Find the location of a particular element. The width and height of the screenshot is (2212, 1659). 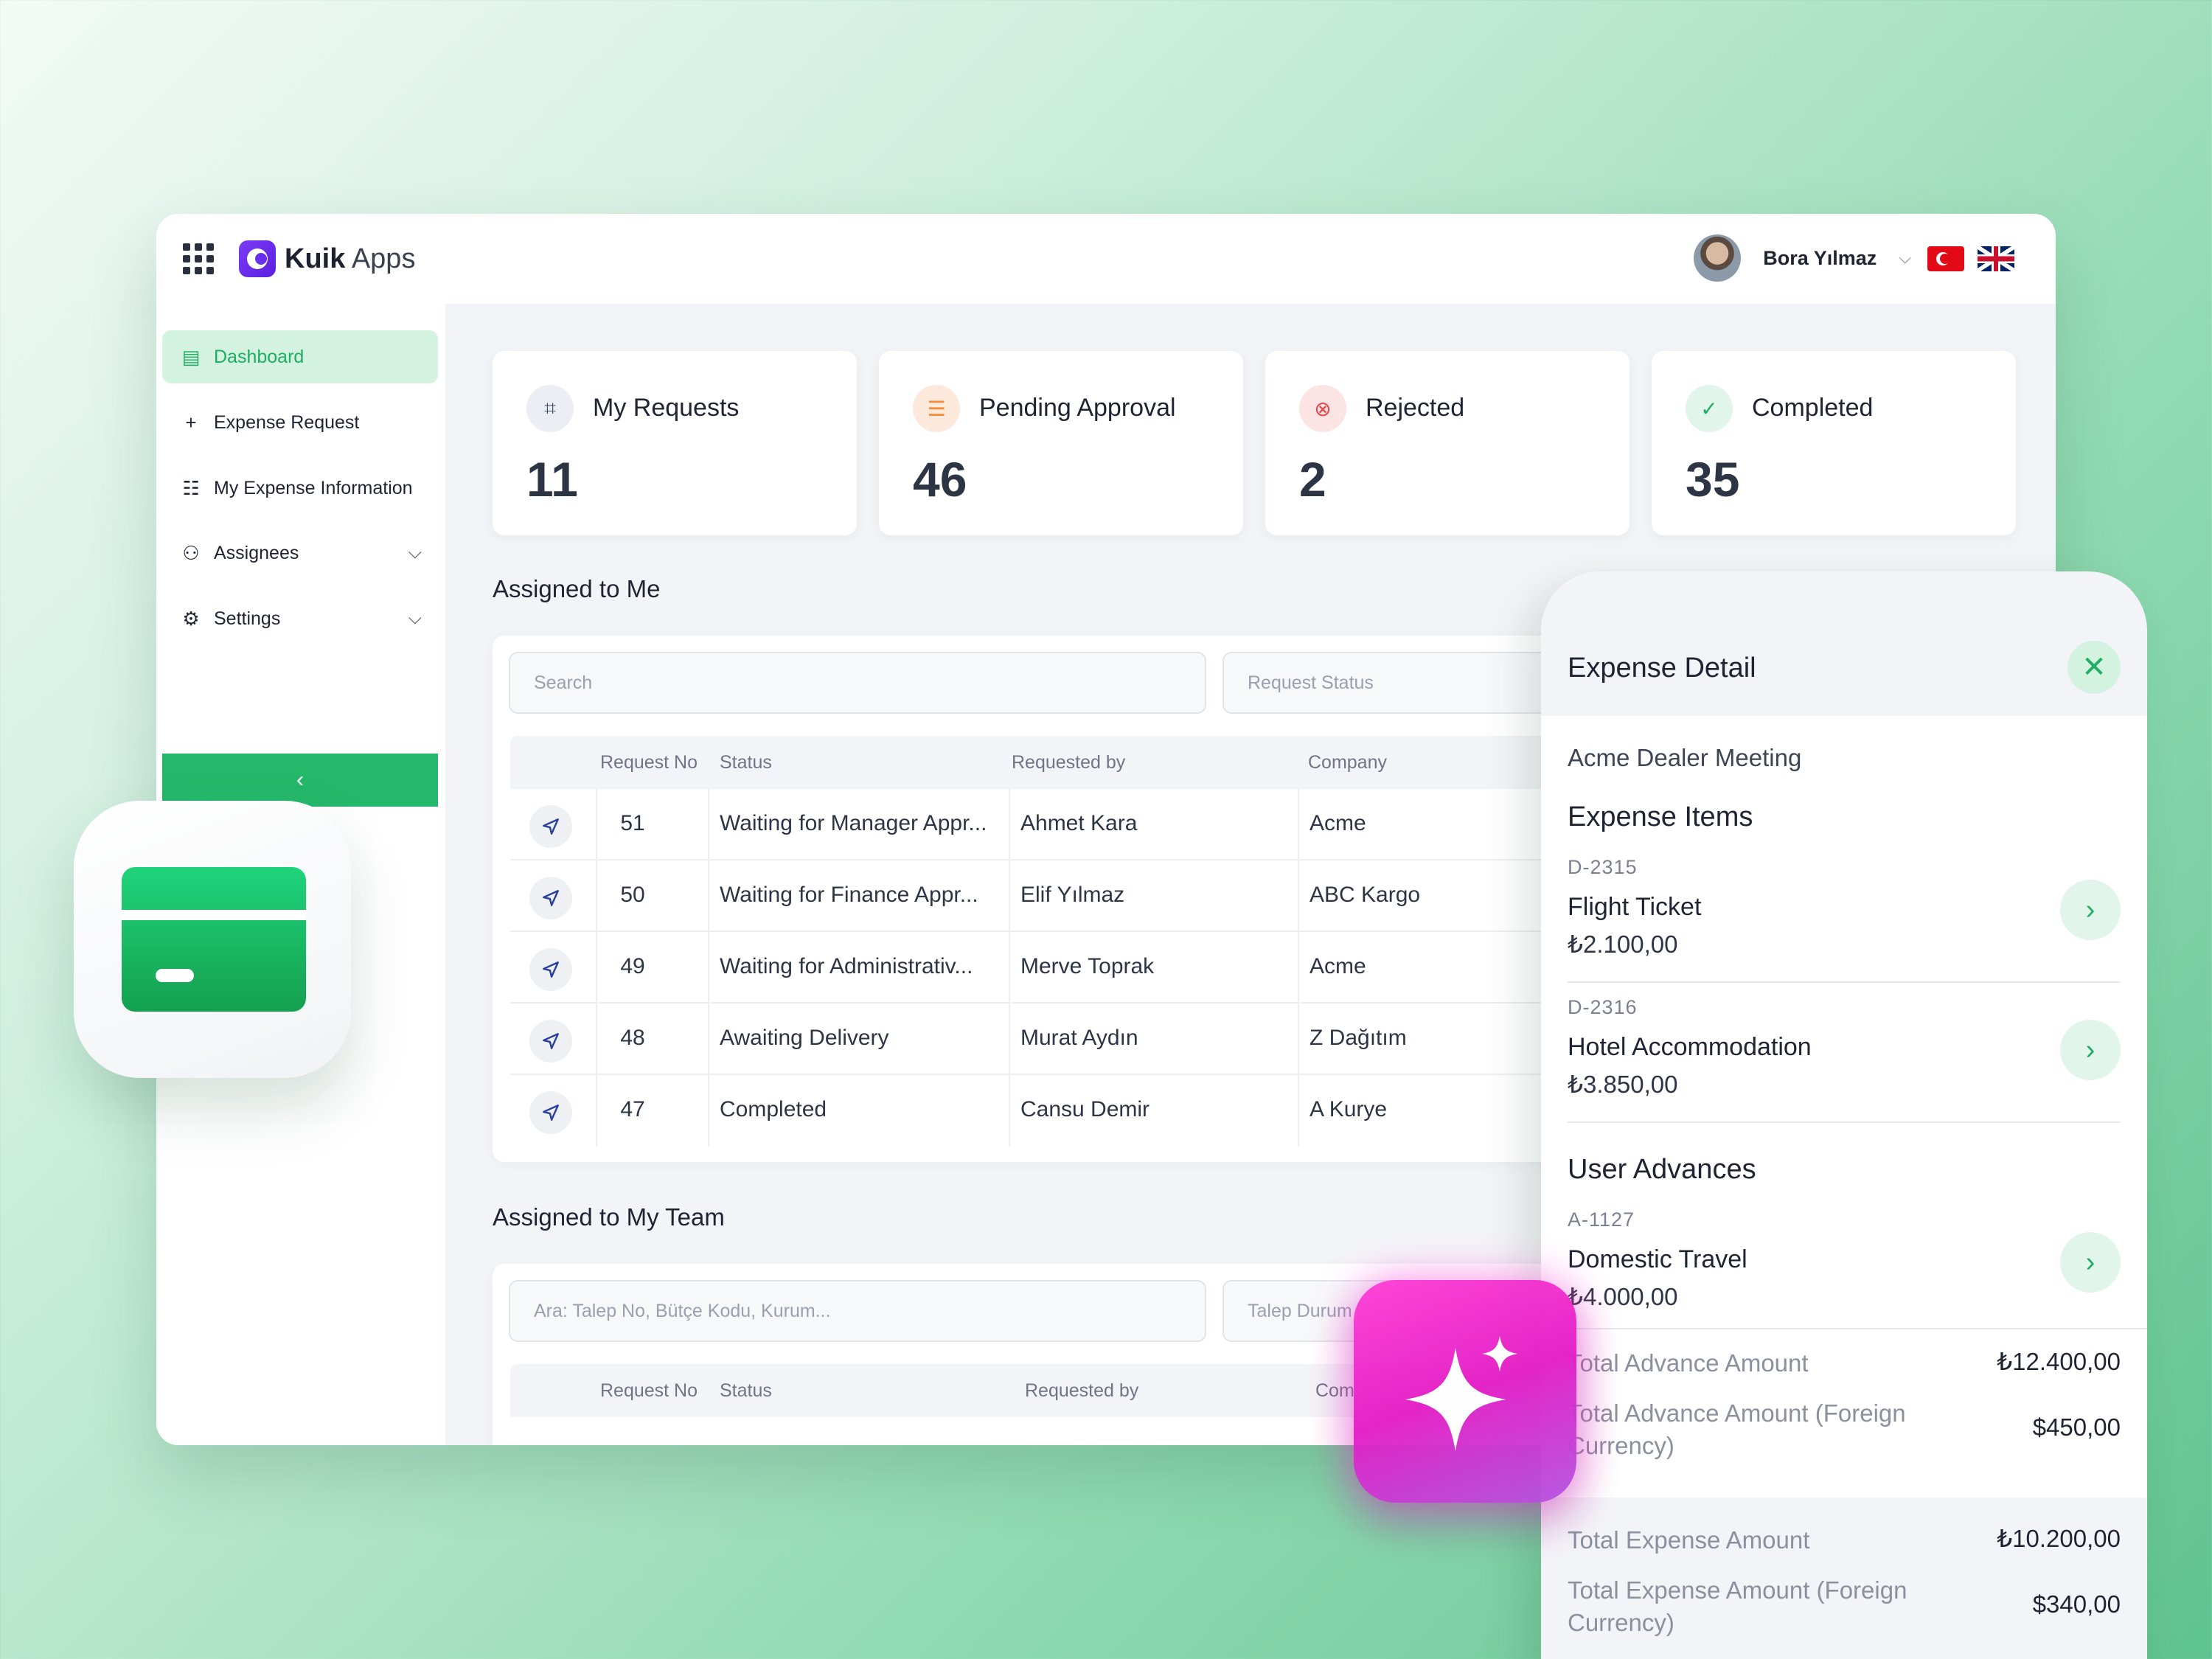

flag-uk-icon is located at coordinates (1996, 258).